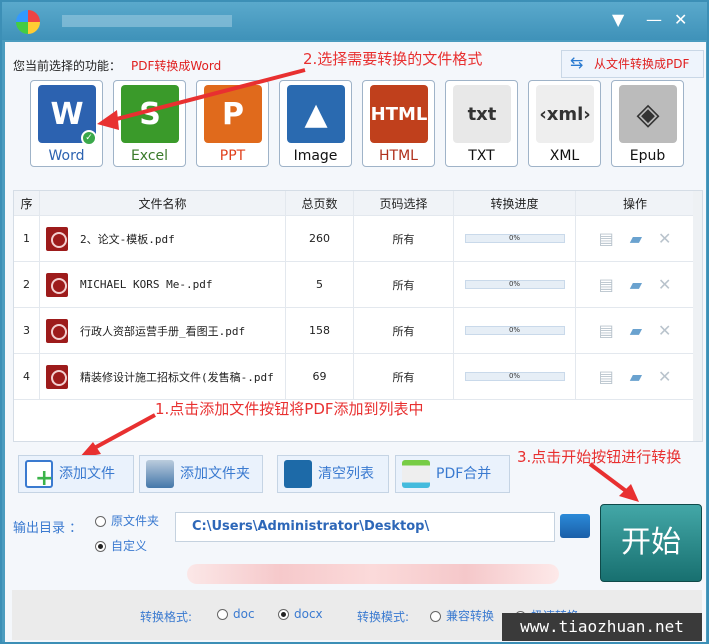 This screenshot has height=644, width=709. Describe the element at coordinates (320, 203) in the screenshot. I see `header-pages: 总页数` at that location.